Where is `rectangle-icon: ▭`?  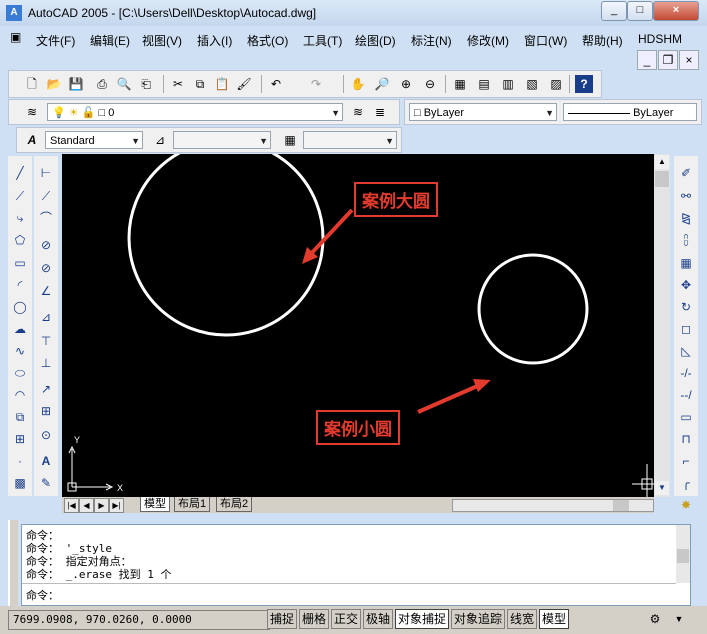
rectangle-icon: ▭ is located at coordinates (20, 263).